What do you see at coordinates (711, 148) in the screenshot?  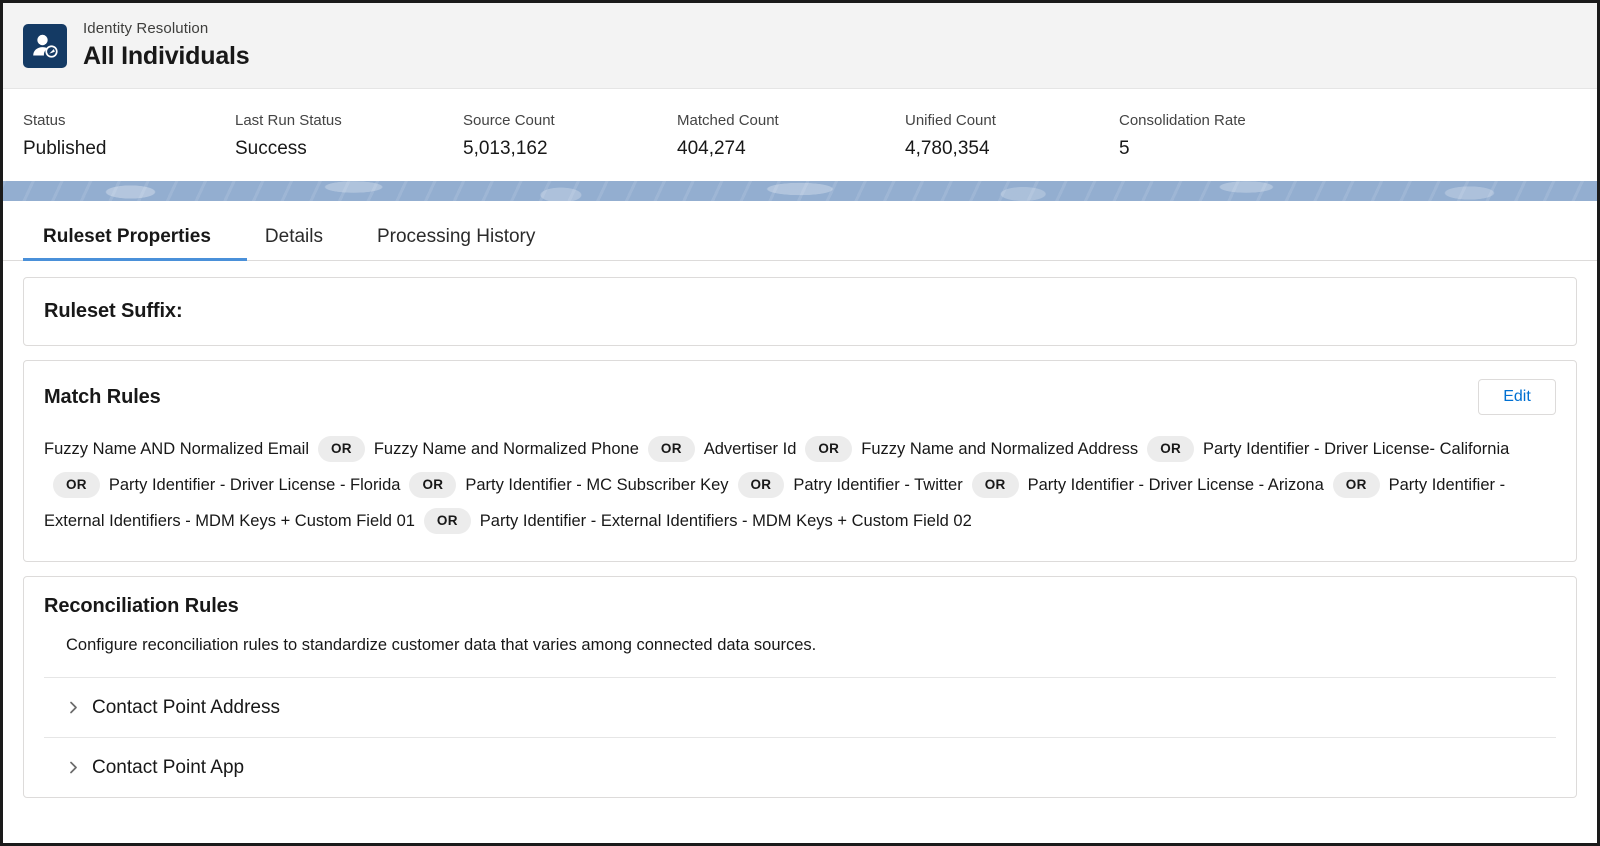 I see `stat-value: 404,274` at bounding box center [711, 148].